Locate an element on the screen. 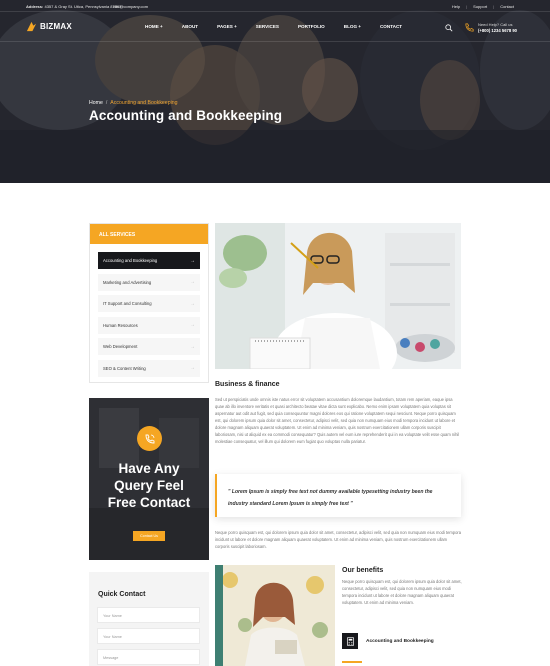 This screenshot has height=666, width=550. topbar-links: Help Support Contact is located at coordinates (483, 6).